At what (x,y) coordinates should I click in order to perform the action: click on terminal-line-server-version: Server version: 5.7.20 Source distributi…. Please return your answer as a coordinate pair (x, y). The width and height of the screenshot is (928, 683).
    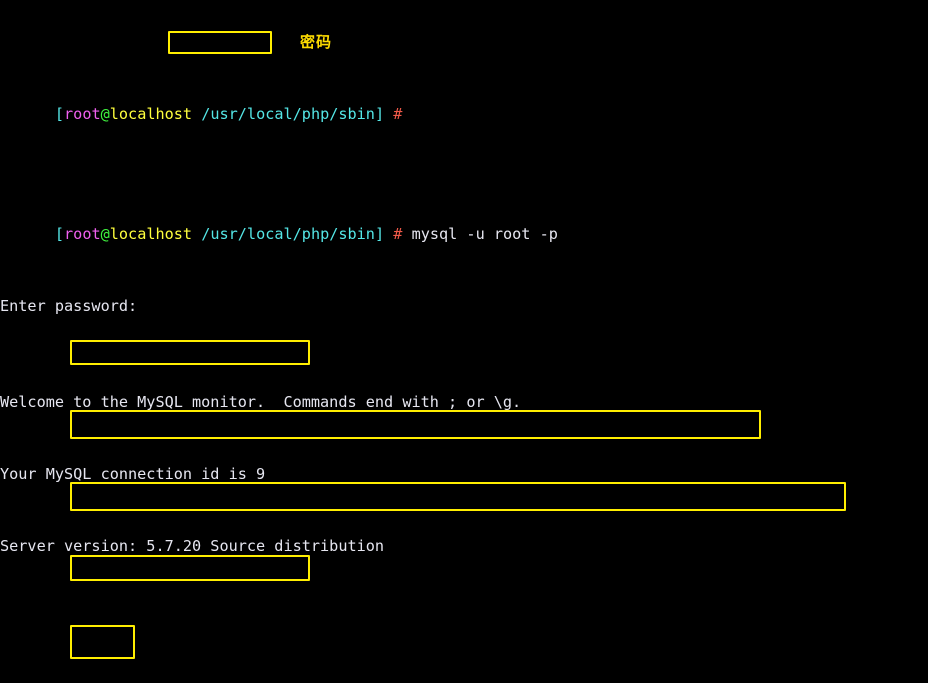
    Looking at the image, I should click on (464, 546).